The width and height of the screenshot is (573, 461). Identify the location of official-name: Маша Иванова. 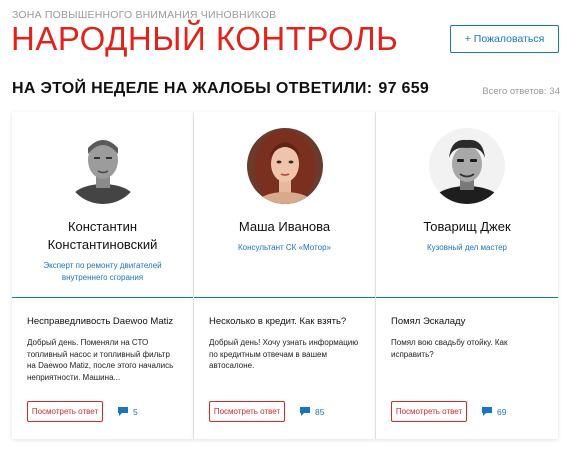
(284, 227).